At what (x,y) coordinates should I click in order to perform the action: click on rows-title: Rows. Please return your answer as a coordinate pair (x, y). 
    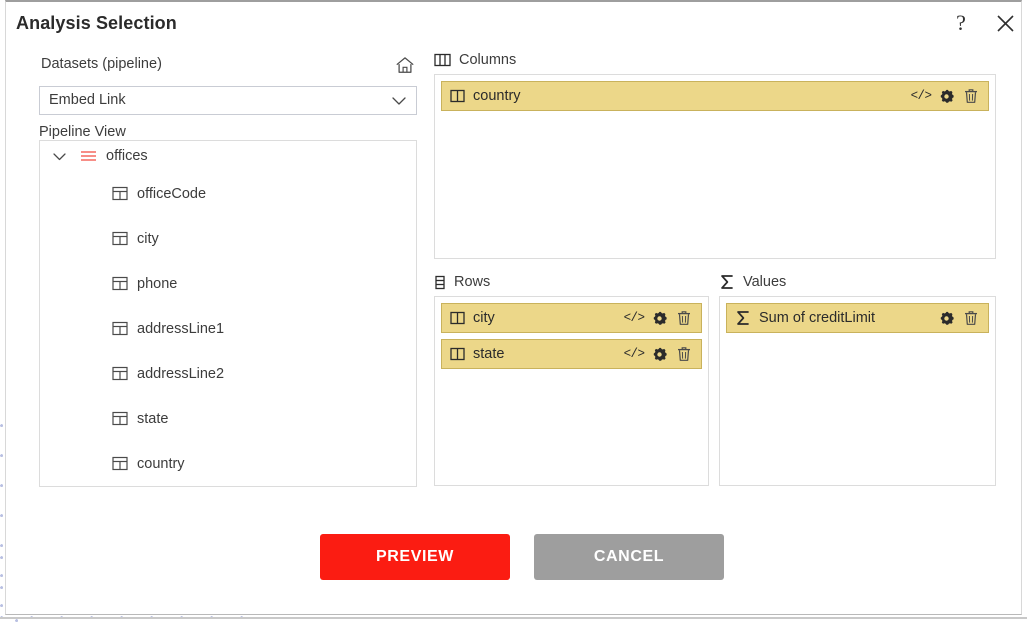
    Looking at the image, I should click on (472, 282).